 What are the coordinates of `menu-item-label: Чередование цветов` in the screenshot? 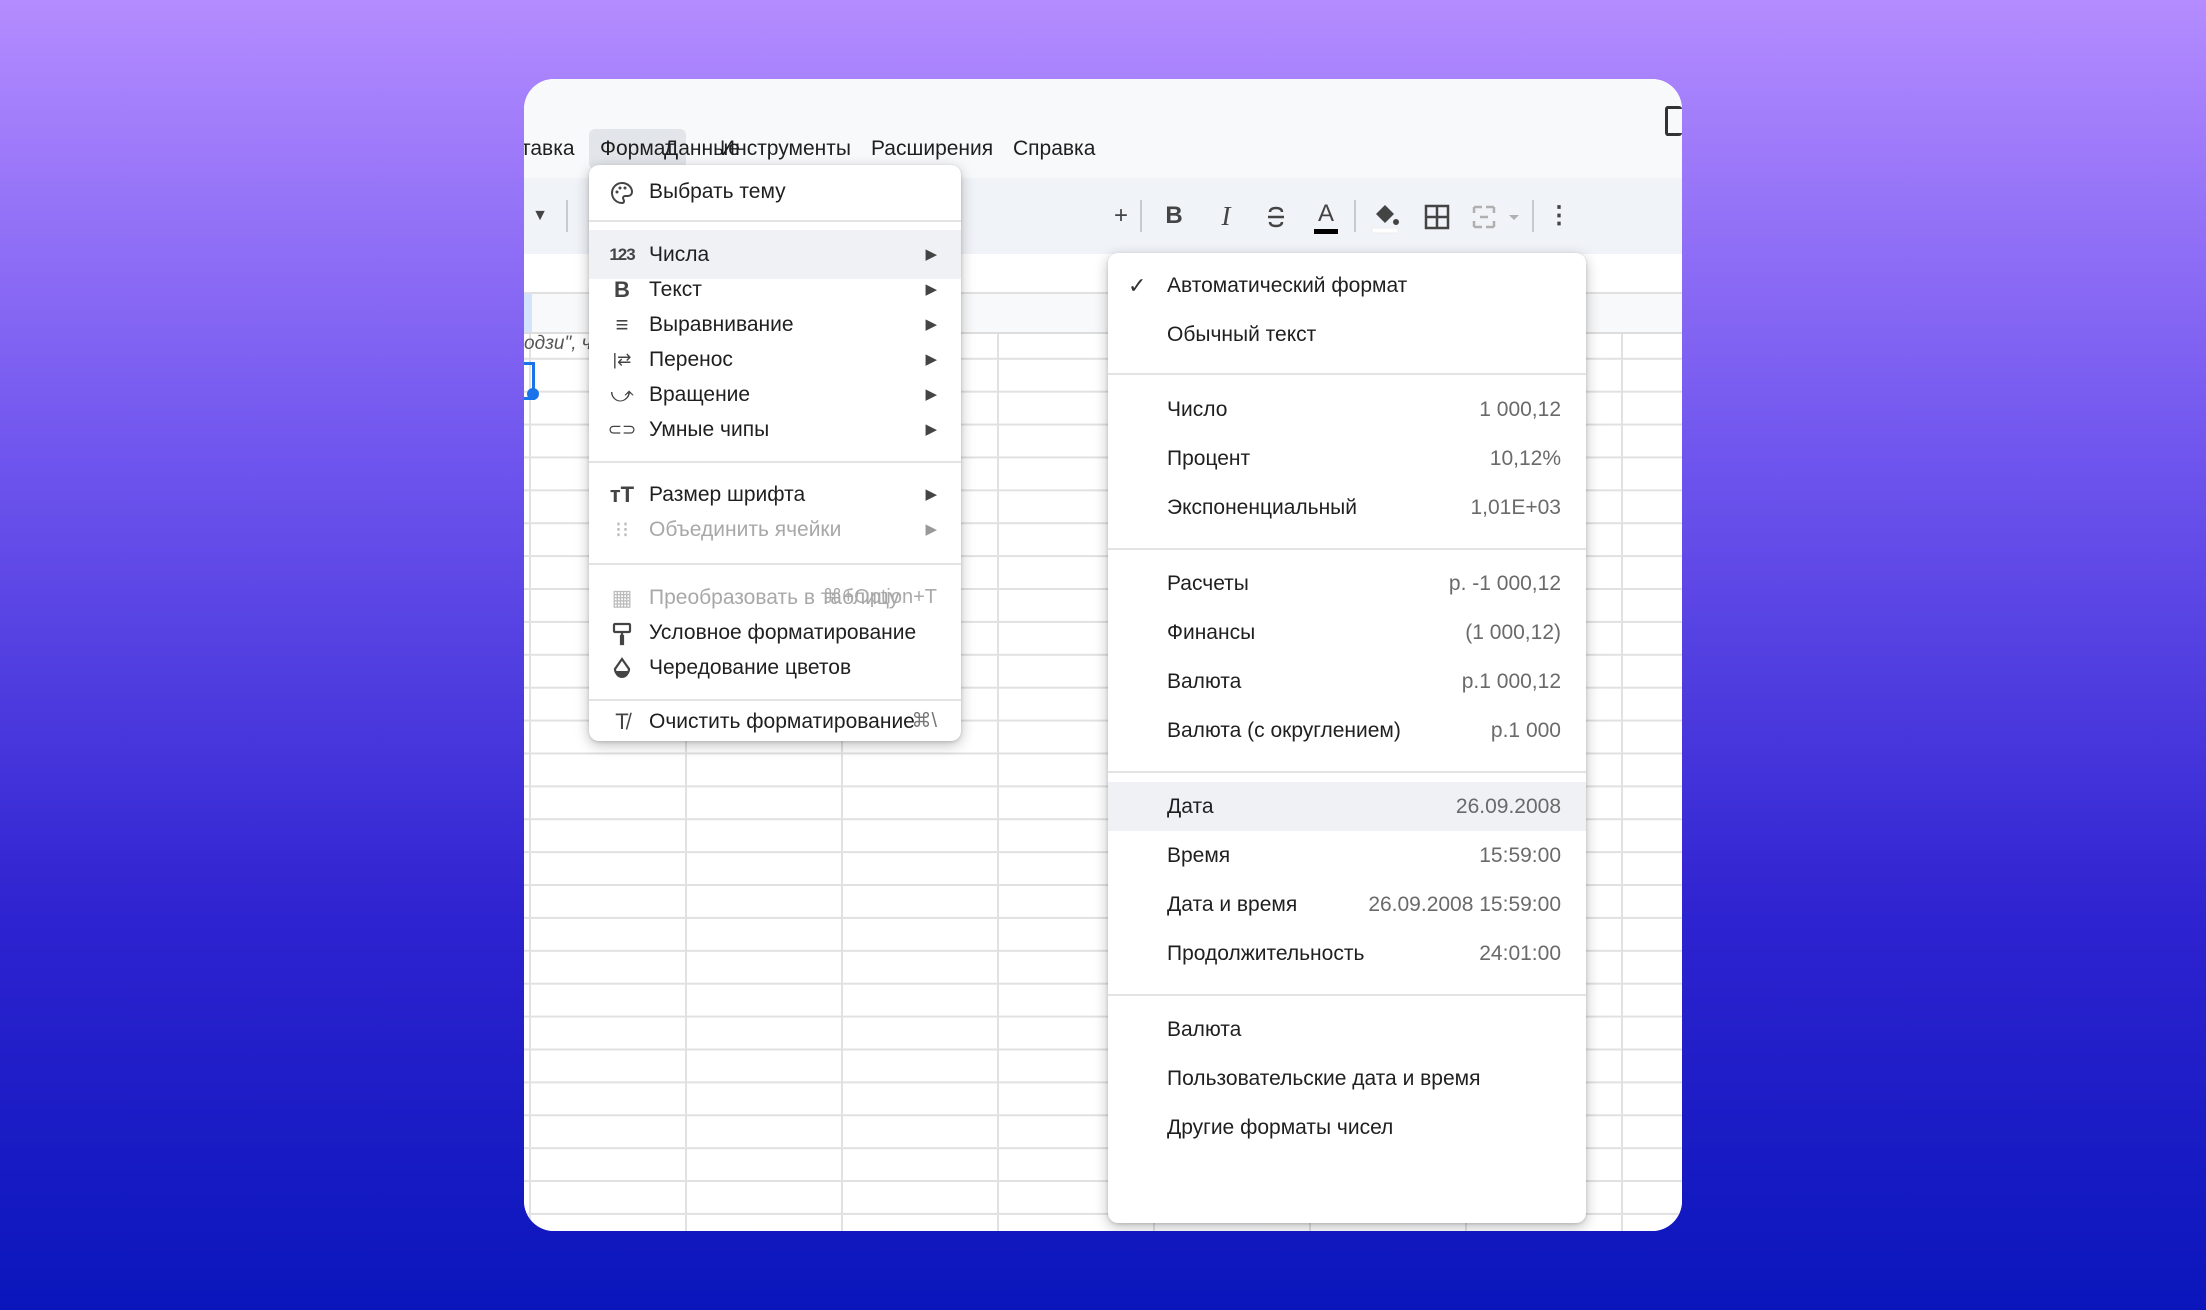 It's located at (750, 667).